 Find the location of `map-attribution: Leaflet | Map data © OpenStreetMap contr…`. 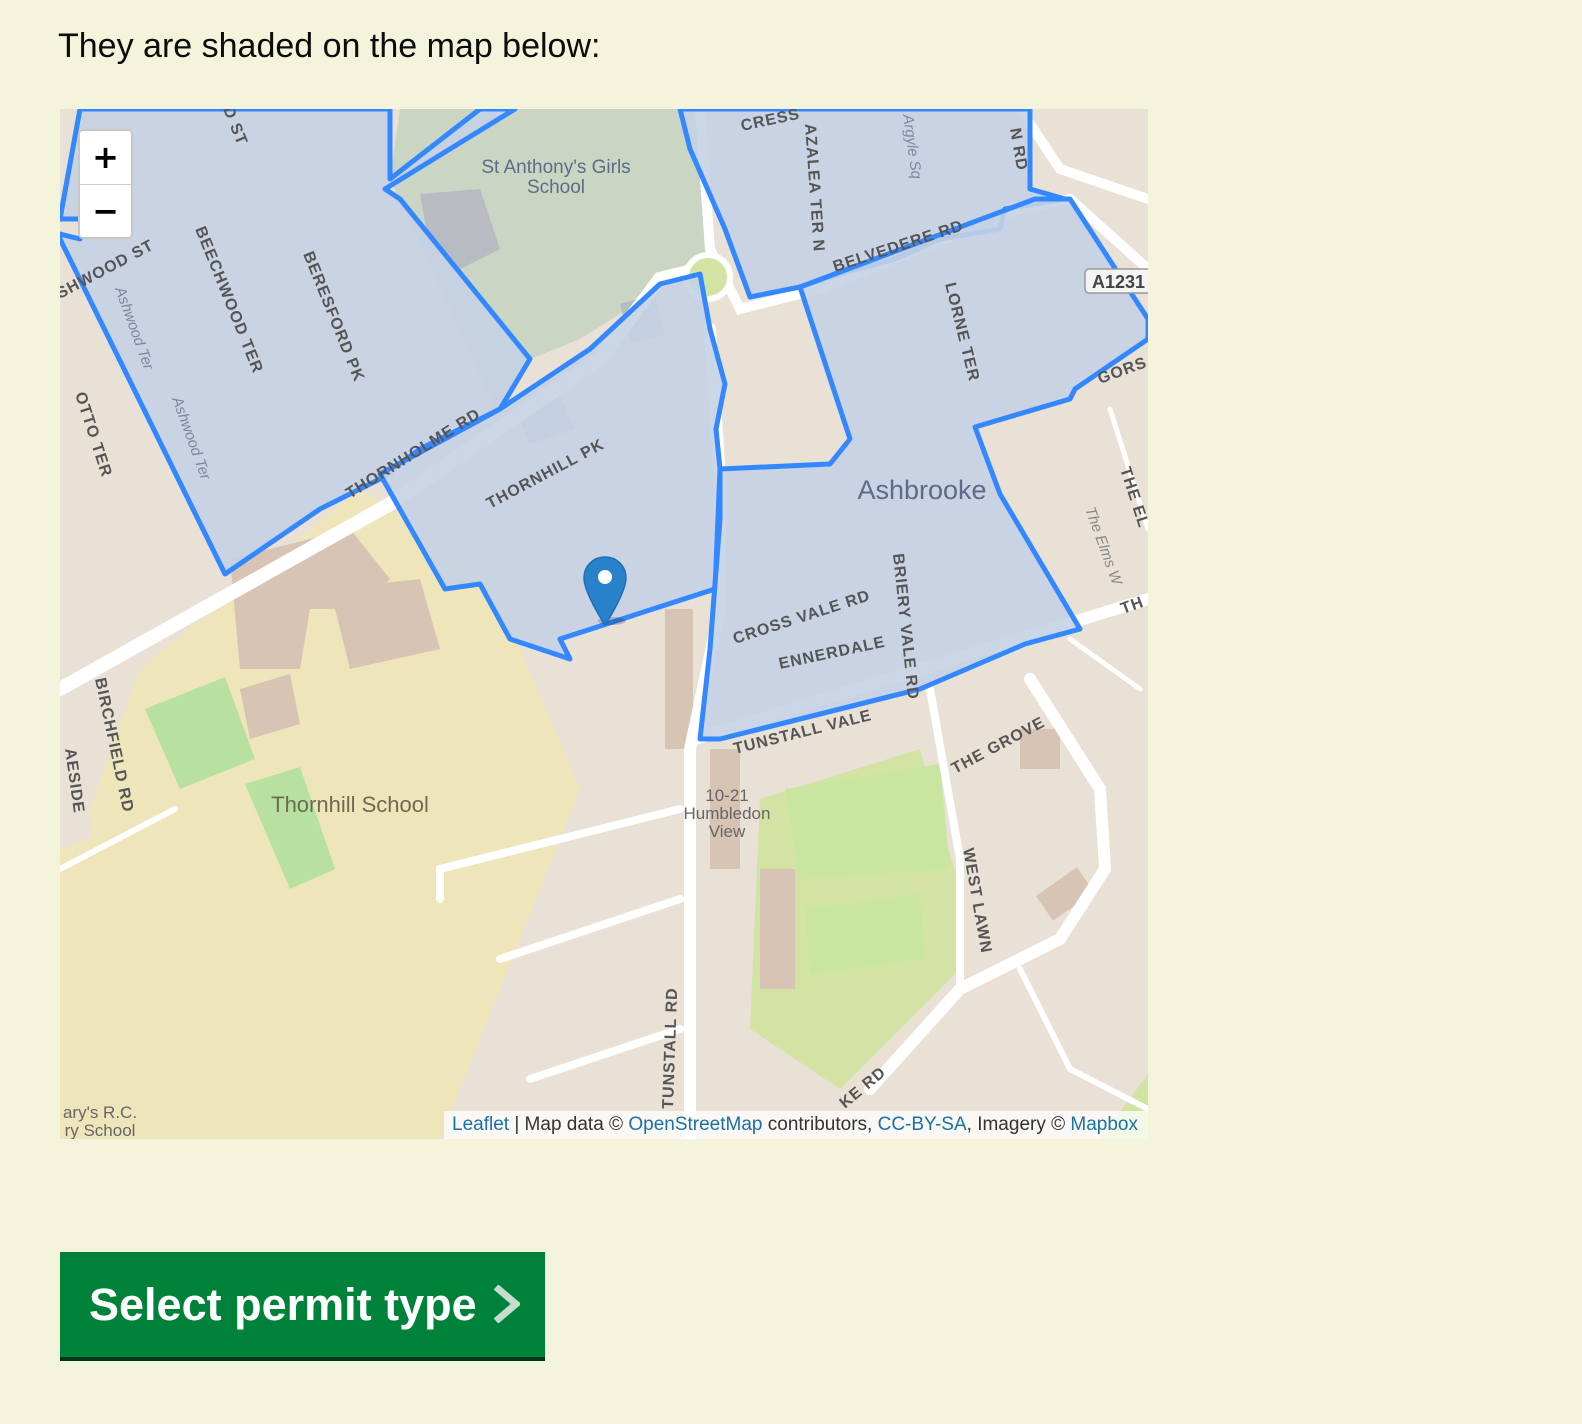

map-attribution: Leaflet | Map data © OpenStreetMap contr… is located at coordinates (796, 1125).